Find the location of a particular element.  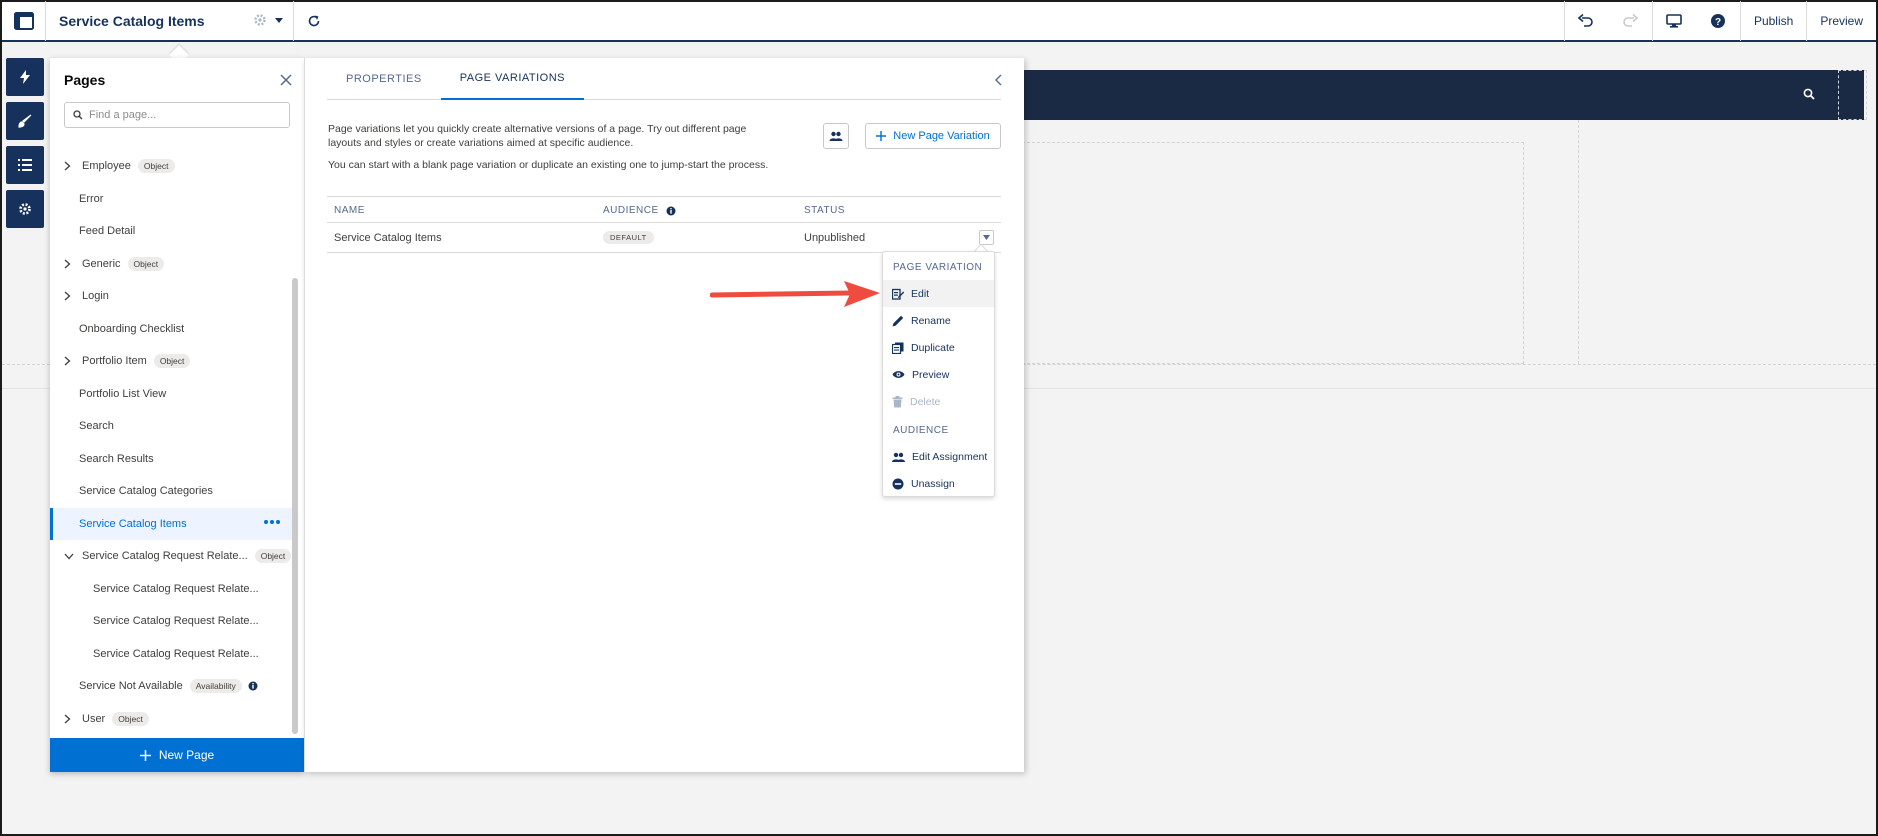

search-input is located at coordinates (184, 115).